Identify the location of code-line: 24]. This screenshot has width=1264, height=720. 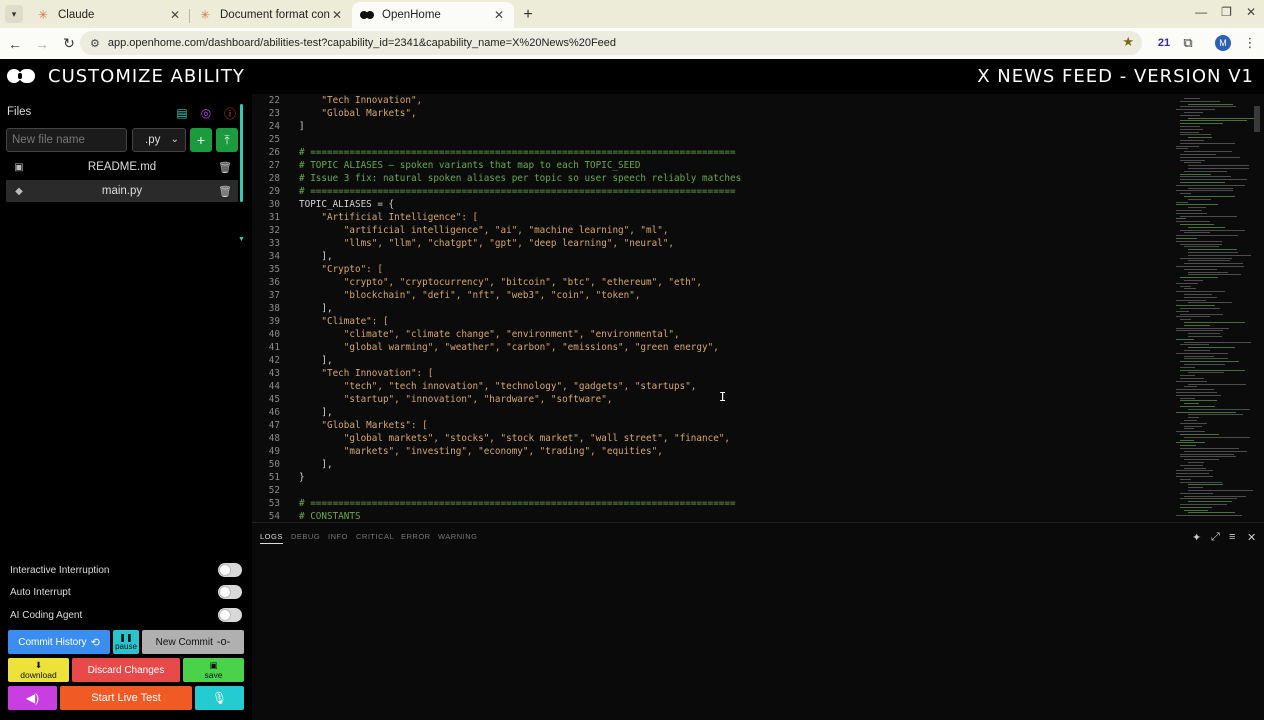
(712, 126).